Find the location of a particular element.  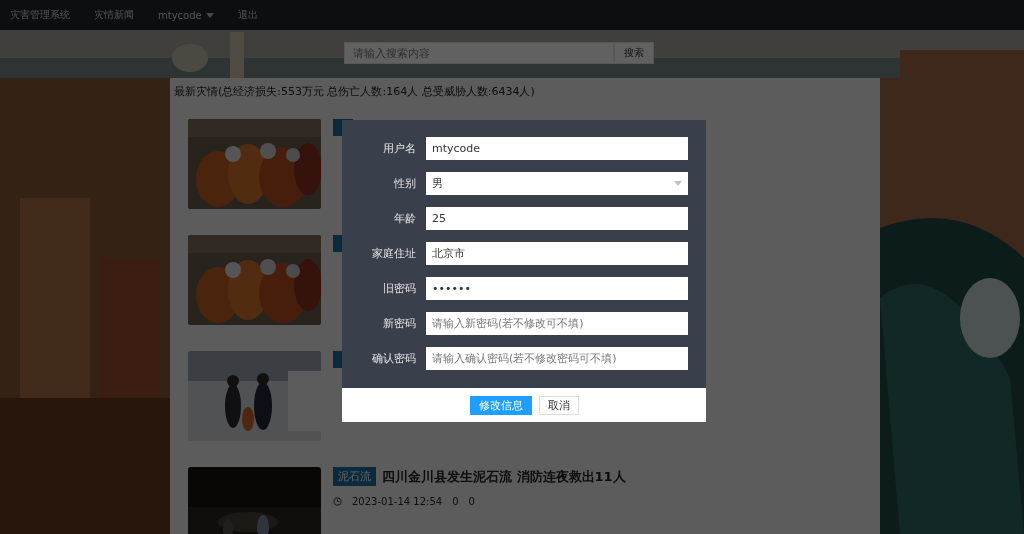

date-text: 2023-01-14 12:54 is located at coordinates (397, 501).